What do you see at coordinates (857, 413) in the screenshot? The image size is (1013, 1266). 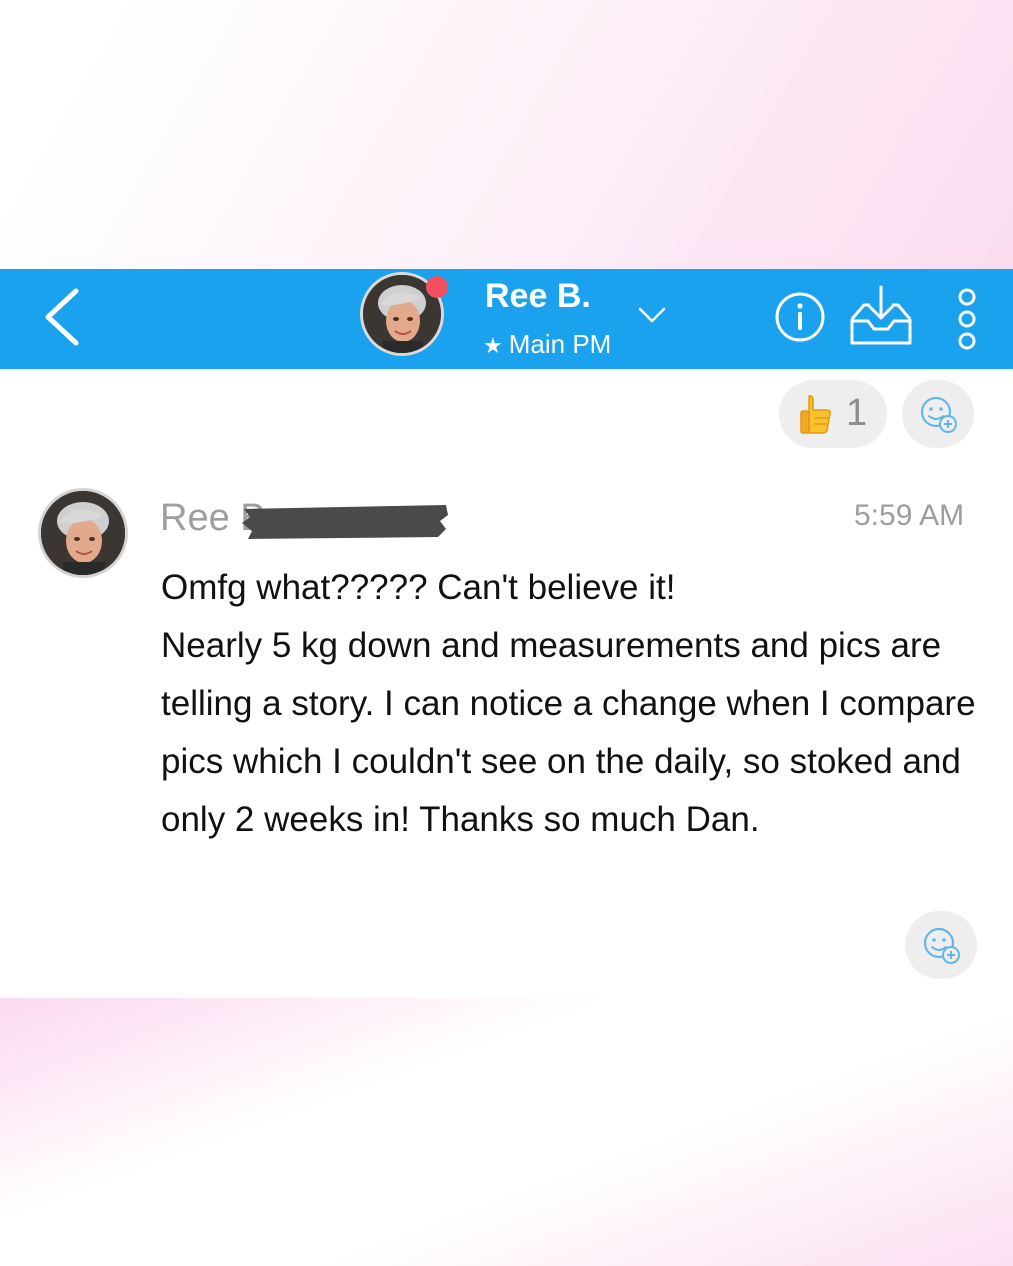 I see `reaction-count: 1` at bounding box center [857, 413].